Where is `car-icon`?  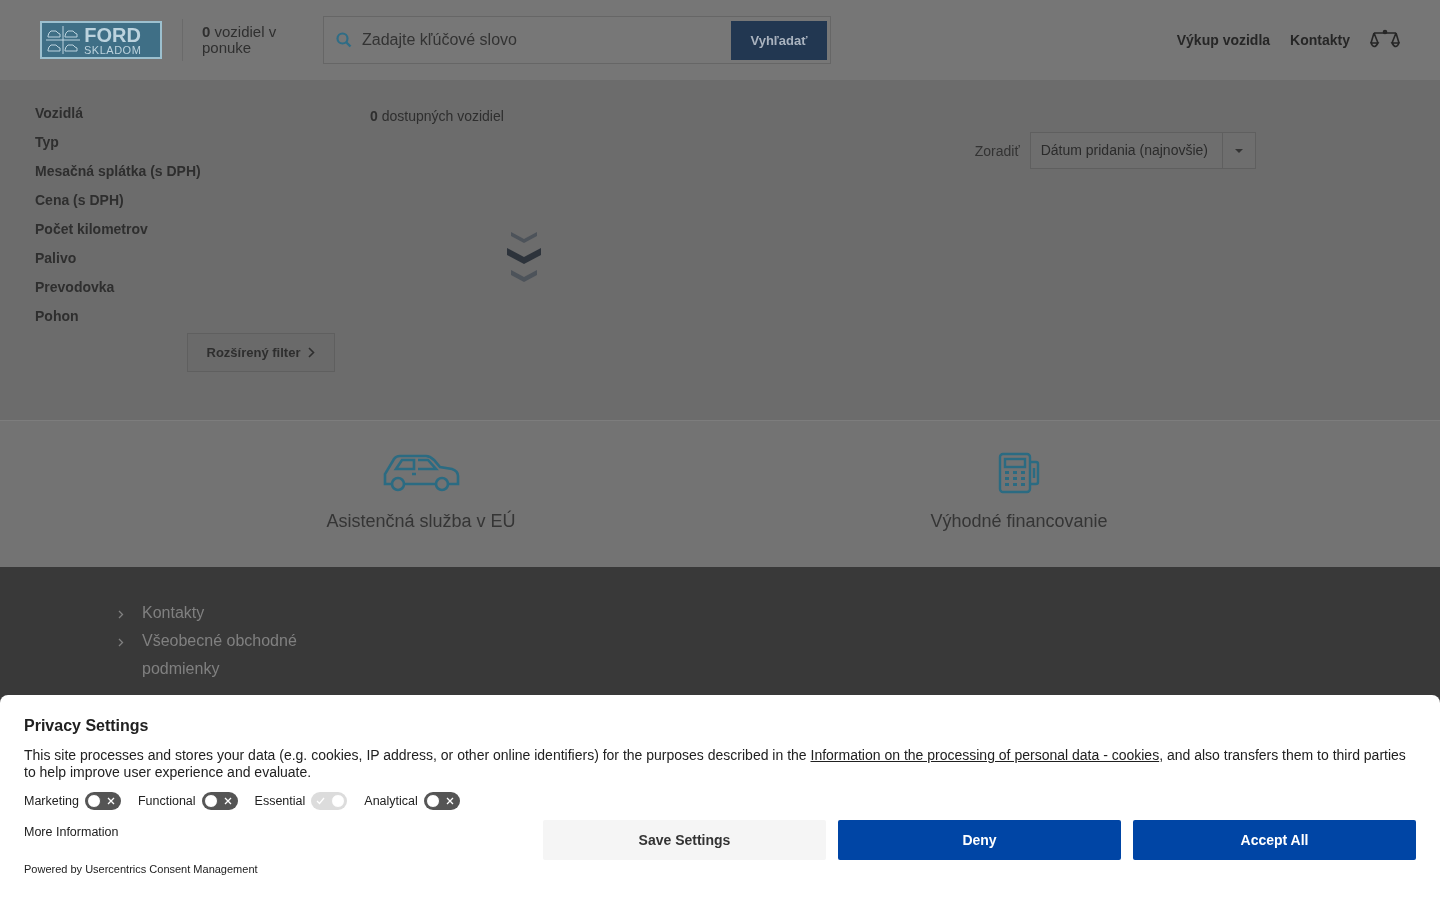
car-icon is located at coordinates (421, 473).